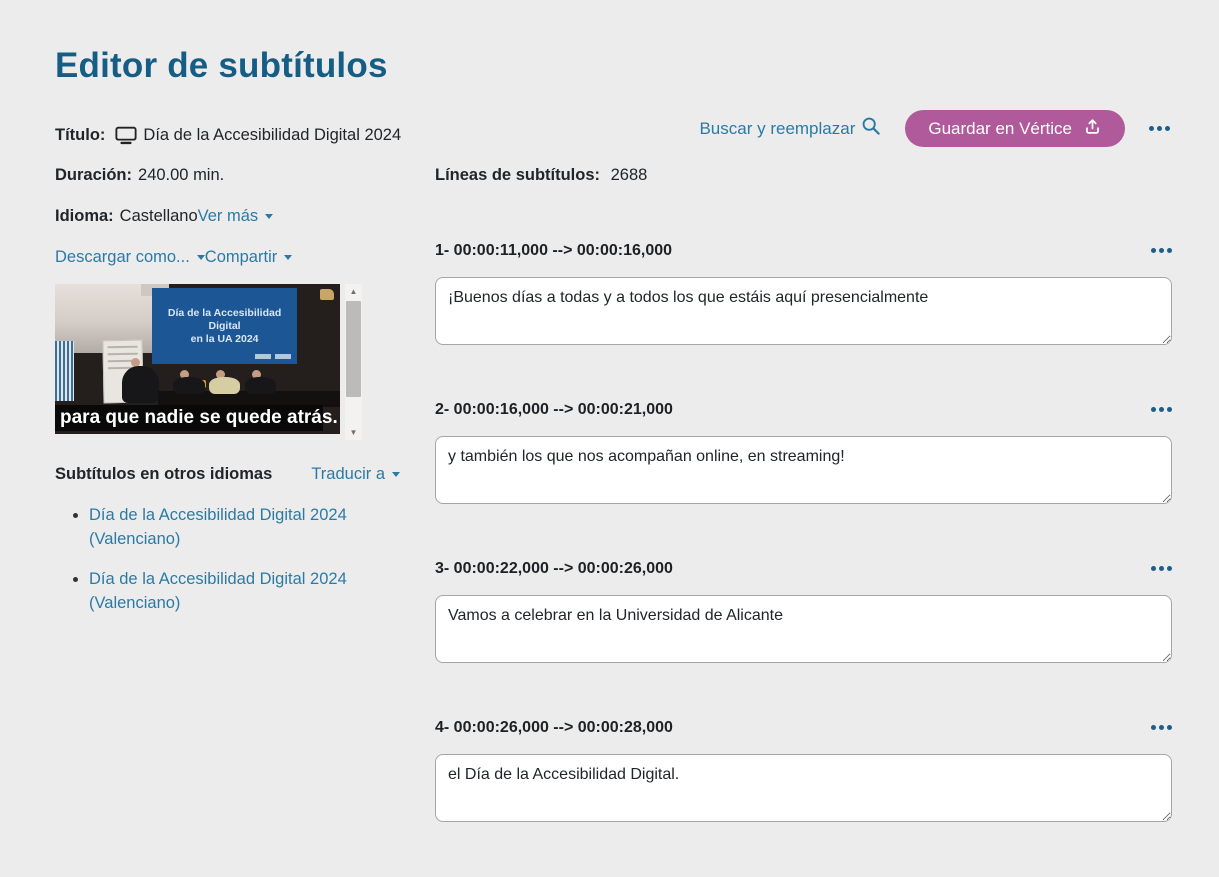  I want to click on interpreter-body, so click(140, 384).